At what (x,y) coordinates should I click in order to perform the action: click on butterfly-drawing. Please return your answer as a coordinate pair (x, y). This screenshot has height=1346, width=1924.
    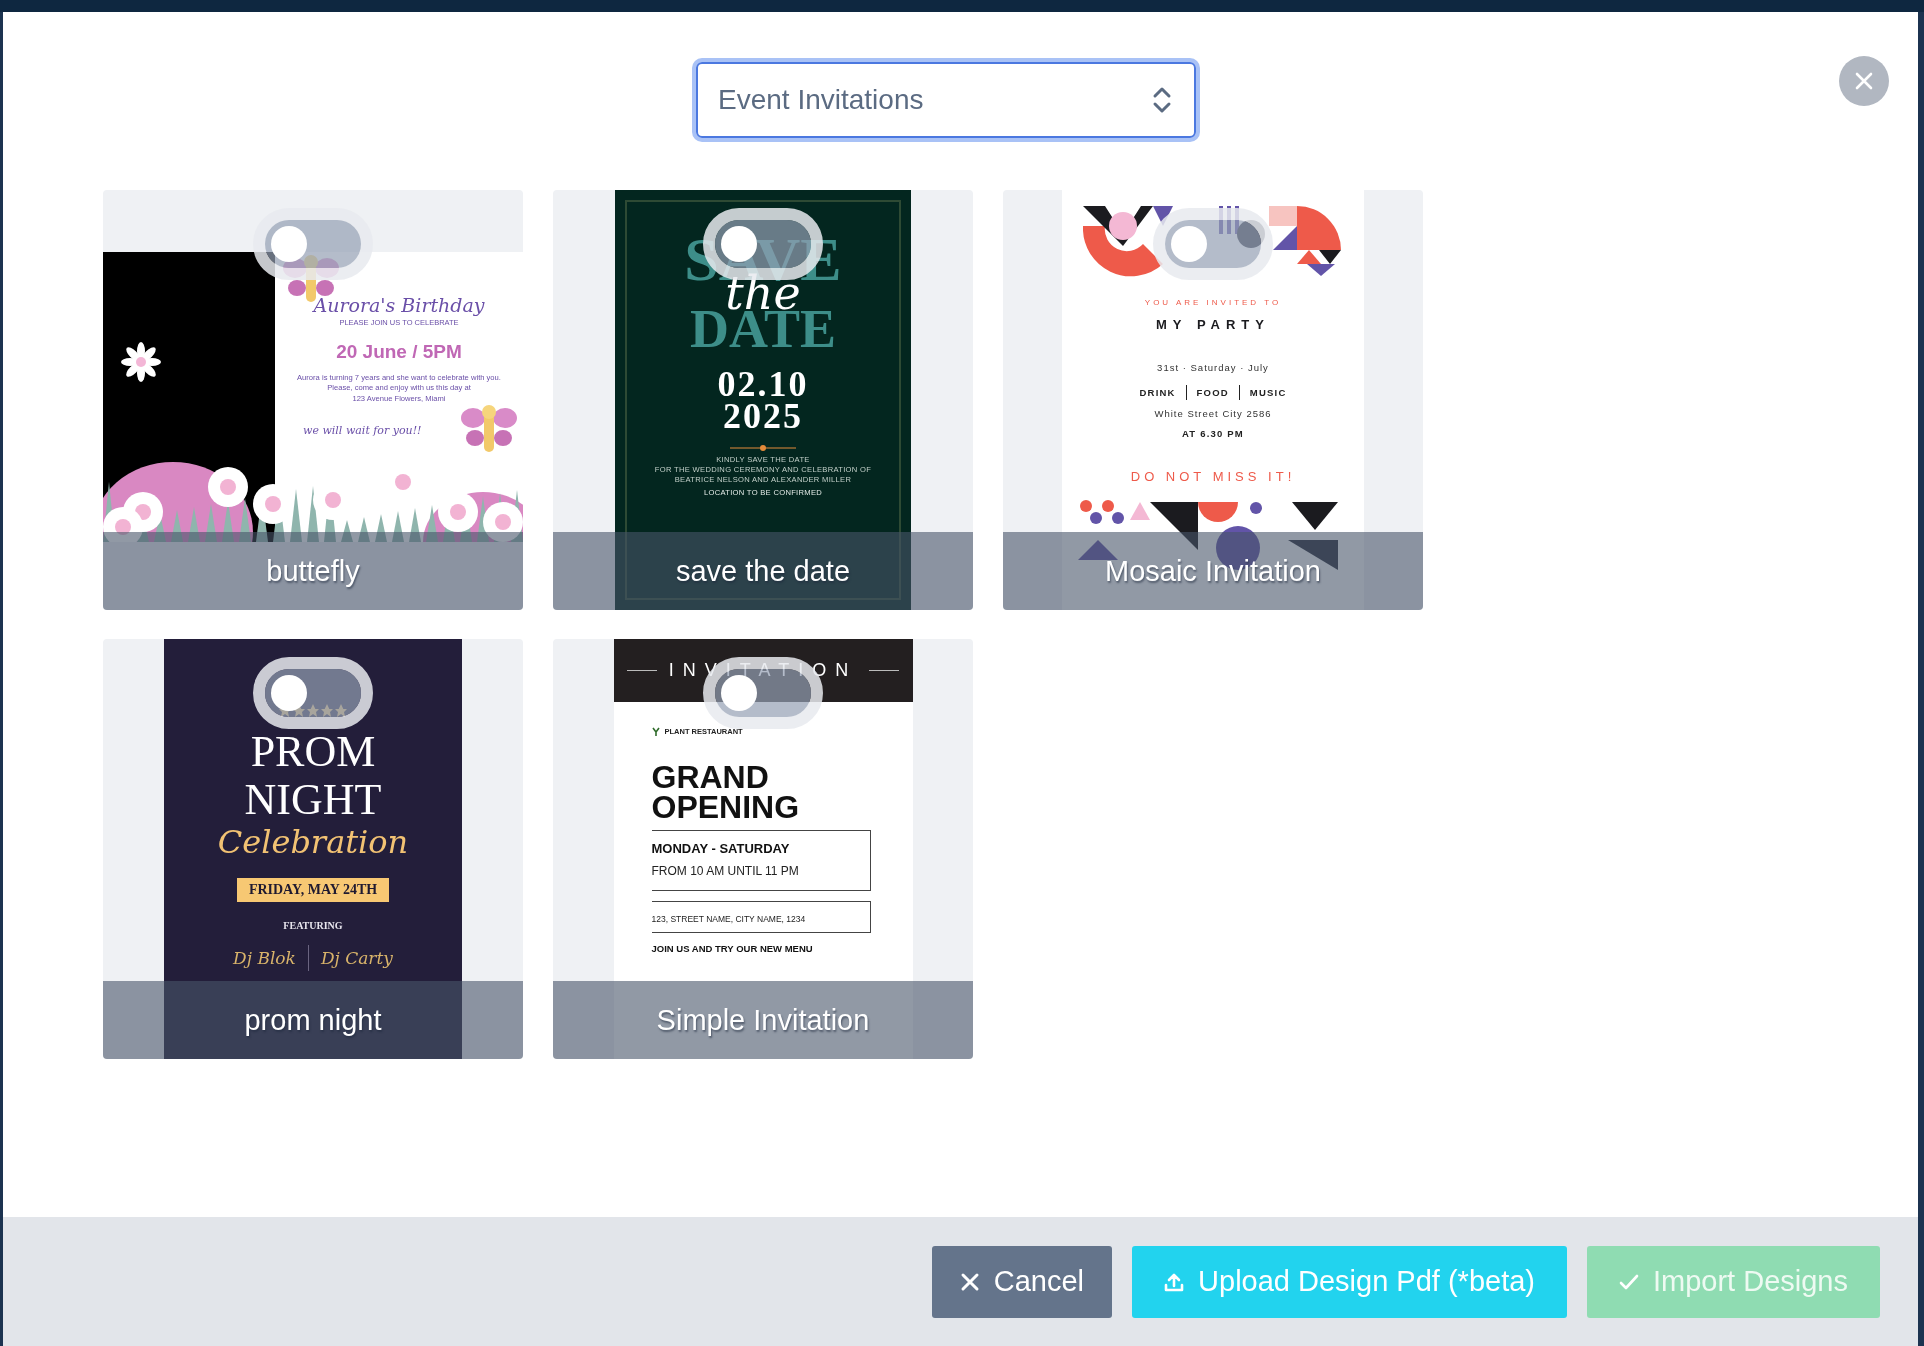
    Looking at the image, I should click on (489, 429).